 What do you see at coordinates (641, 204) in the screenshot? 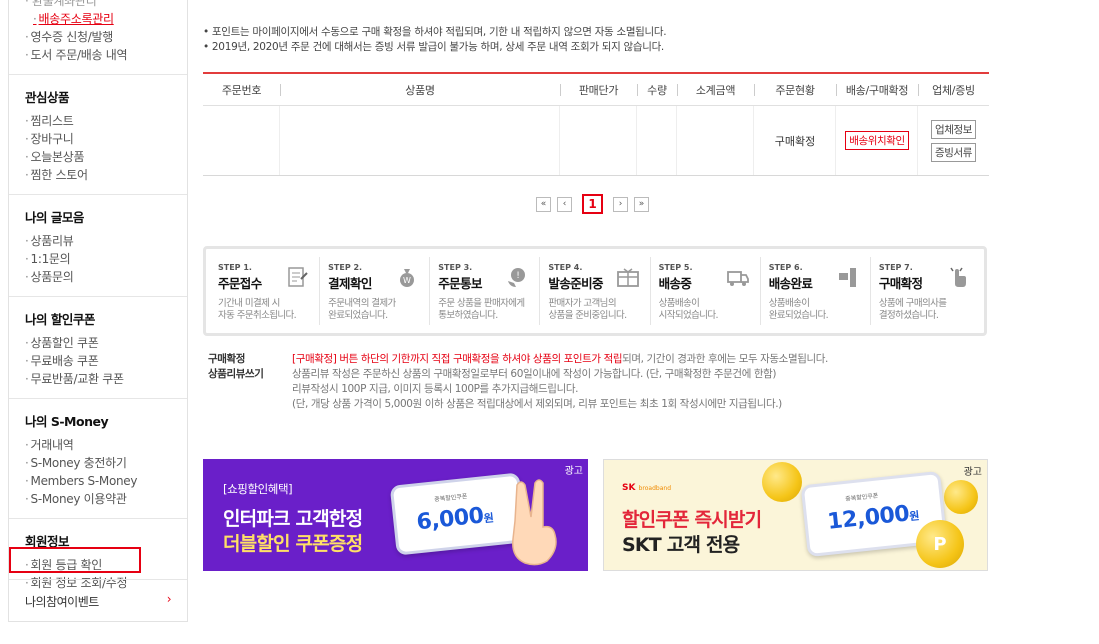
I see `last-page-button: »` at bounding box center [641, 204].